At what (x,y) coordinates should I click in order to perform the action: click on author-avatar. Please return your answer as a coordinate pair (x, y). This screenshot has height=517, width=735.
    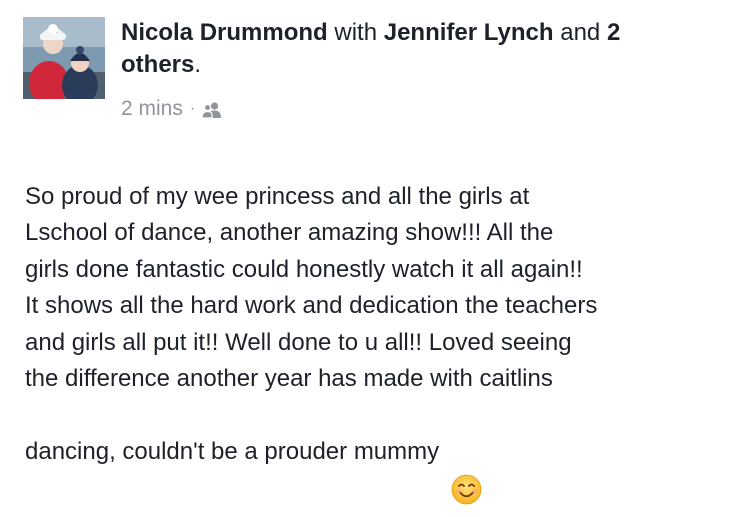
    Looking at the image, I should click on (64, 58).